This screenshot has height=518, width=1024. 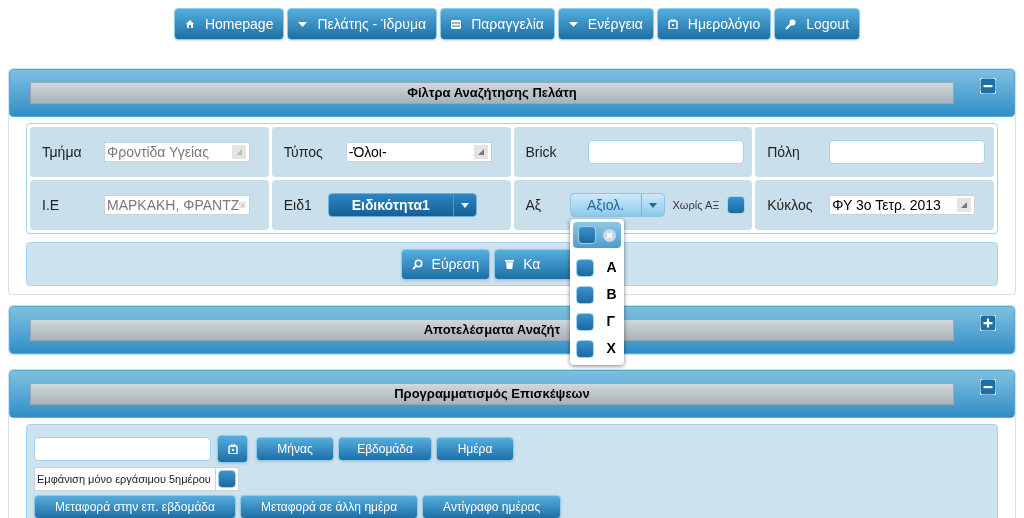 I want to click on nav-button: Παραγγελία, so click(x=497, y=24).